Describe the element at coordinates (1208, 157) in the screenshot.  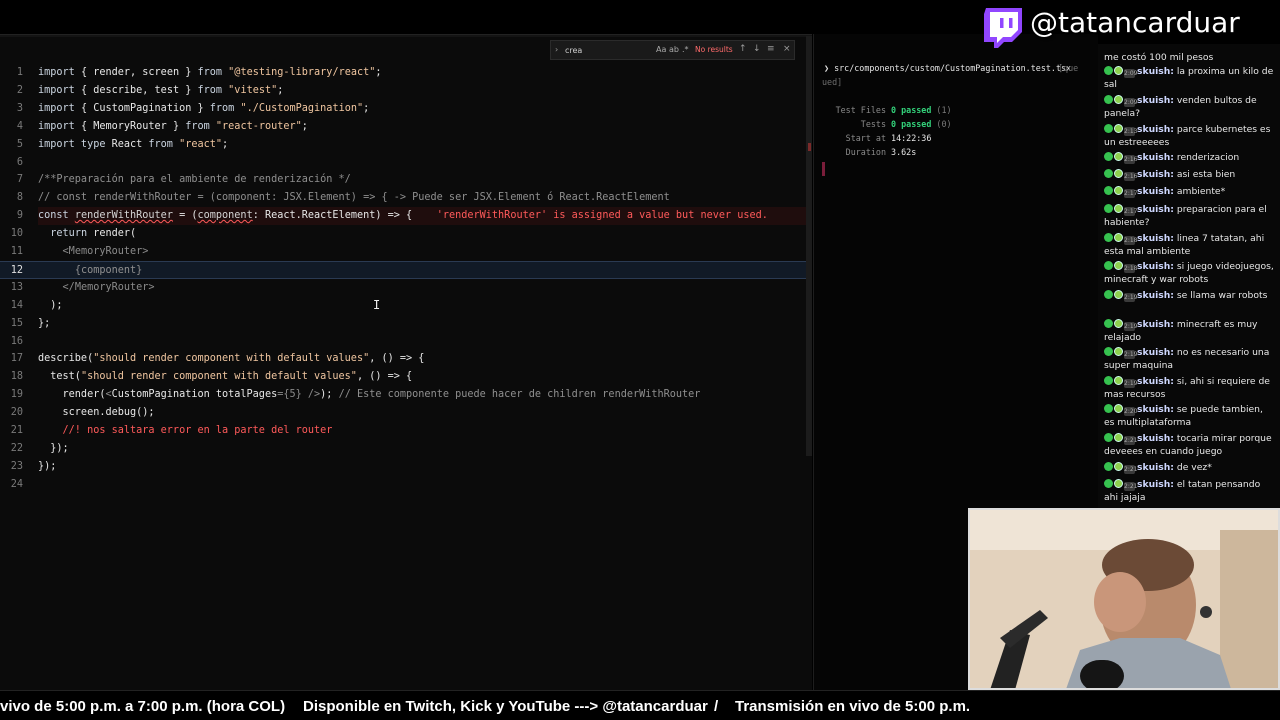
I see `chat-text: renderizacion` at that location.